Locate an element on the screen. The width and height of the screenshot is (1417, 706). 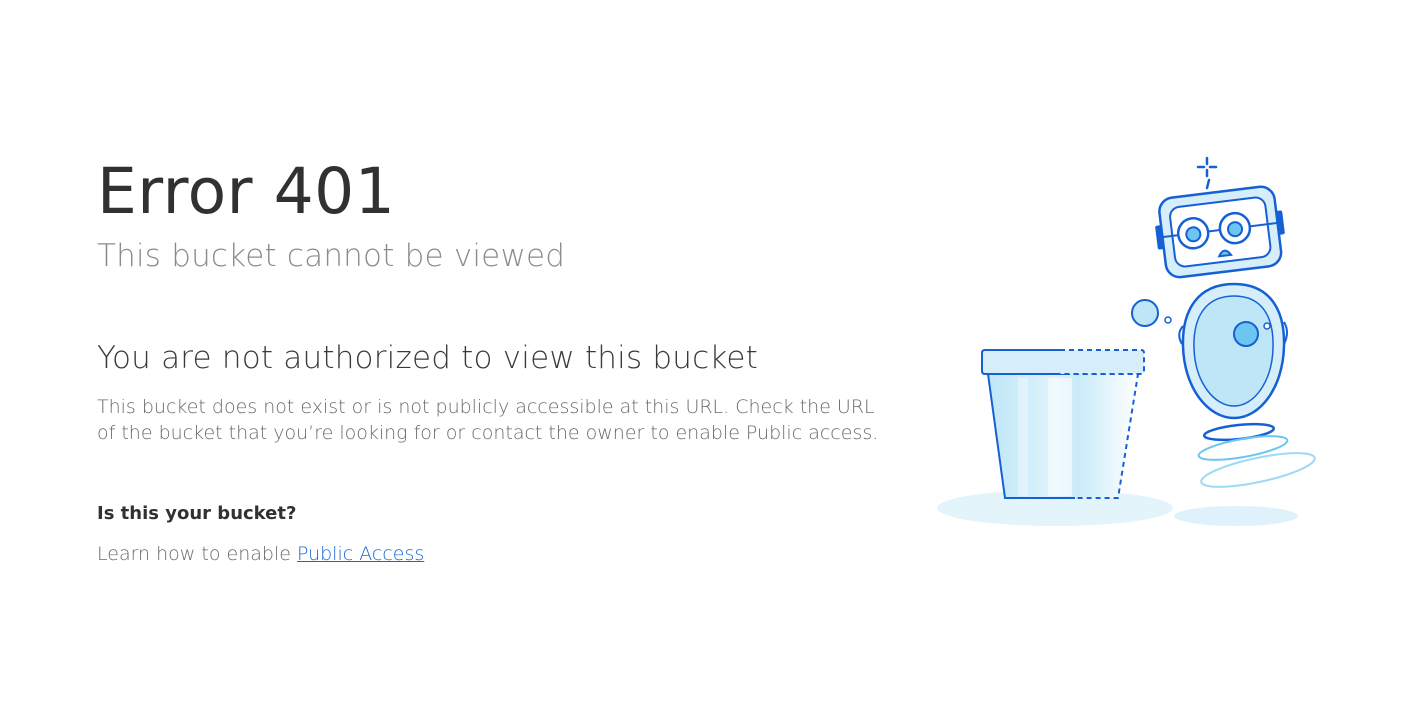
robot-icon is located at coordinates (1235, 322).